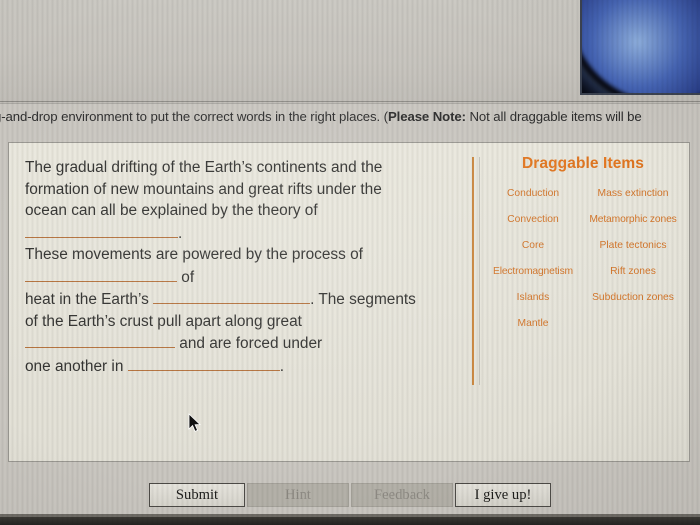  I want to click on give-up-button: I give up!, so click(503, 494).